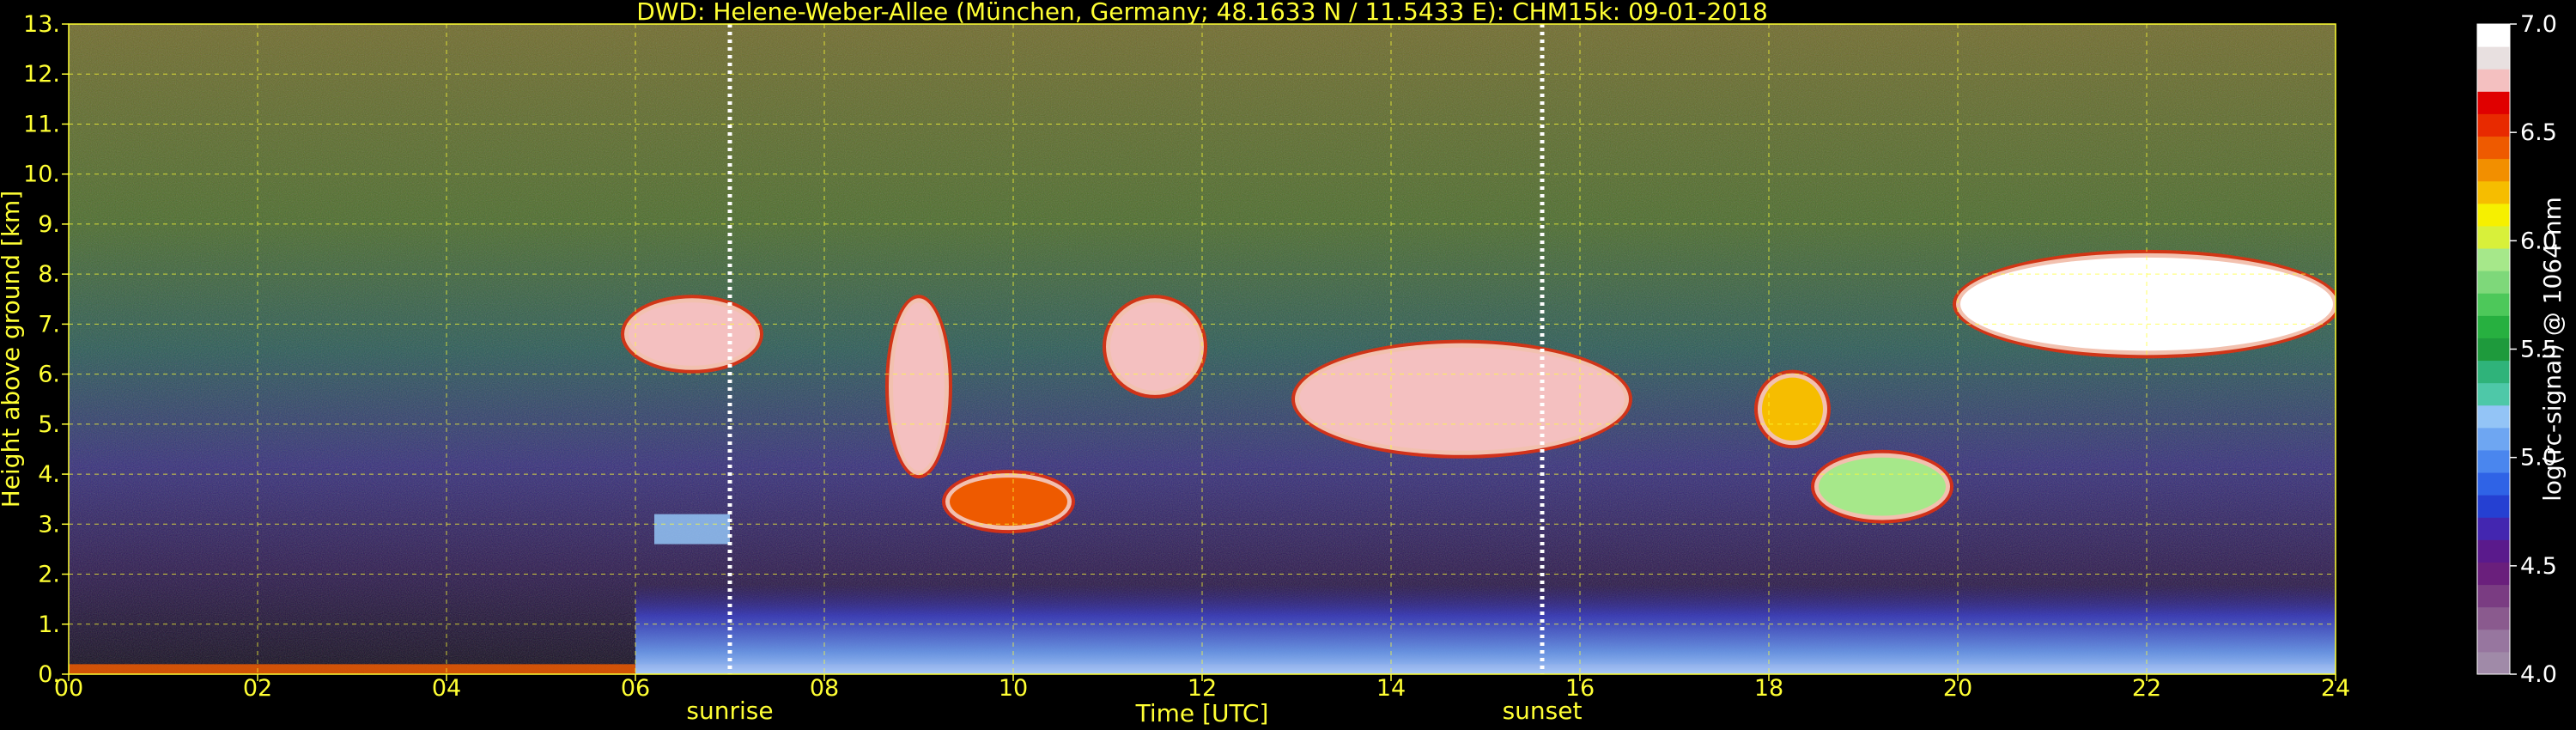 The height and width of the screenshot is (730, 2576). What do you see at coordinates (692, 529) in the screenshot?
I see `aerosol-layer` at bounding box center [692, 529].